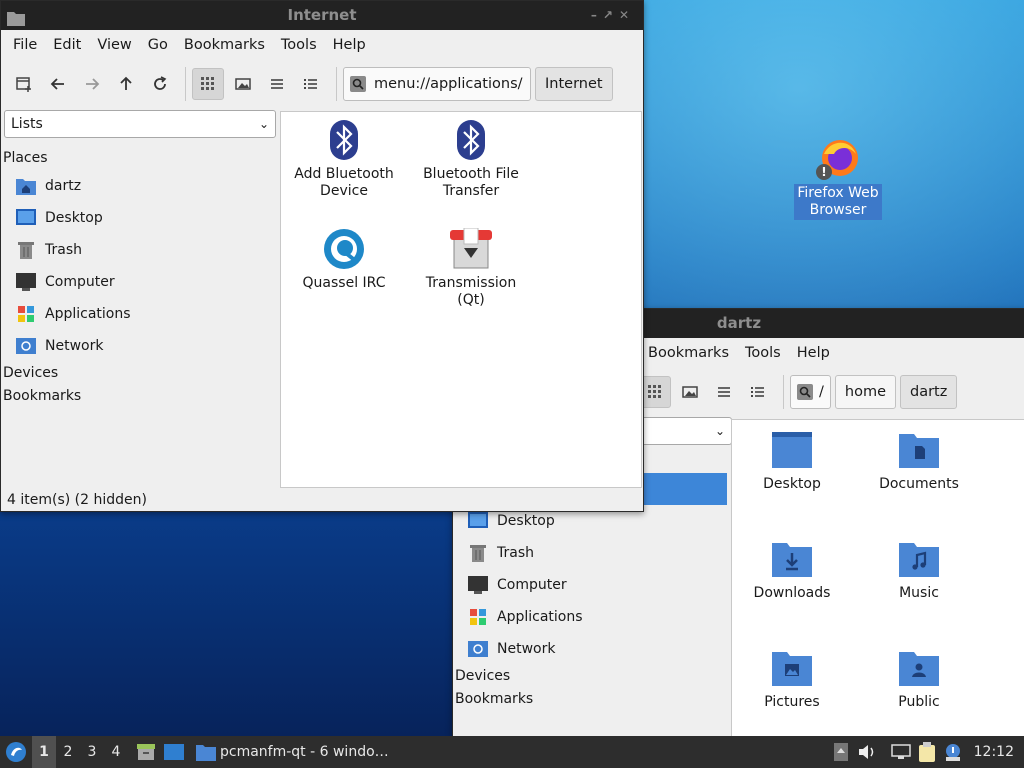  I want to click on warning-badge-icon: !, so click(824, 172).